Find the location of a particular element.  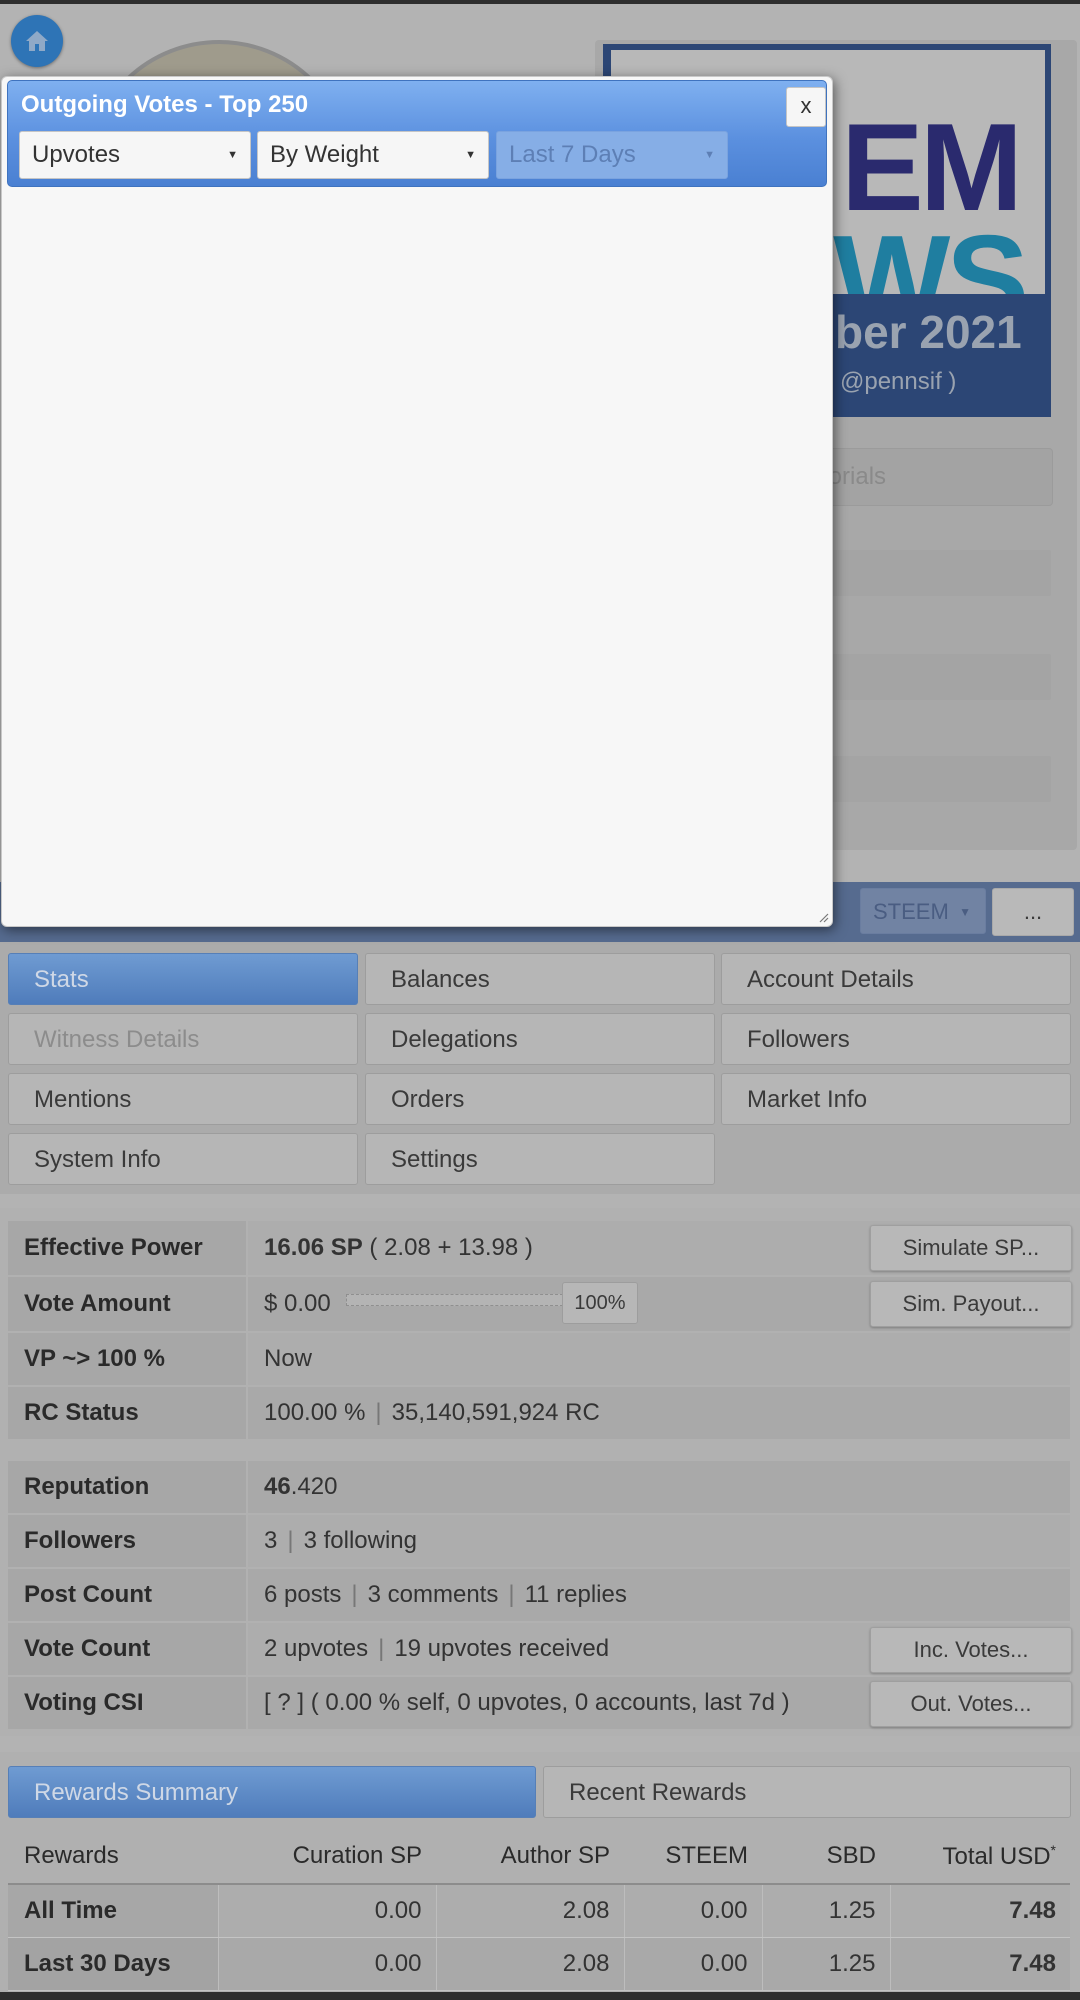

reputation-integer: 46 is located at coordinates (277, 1486).